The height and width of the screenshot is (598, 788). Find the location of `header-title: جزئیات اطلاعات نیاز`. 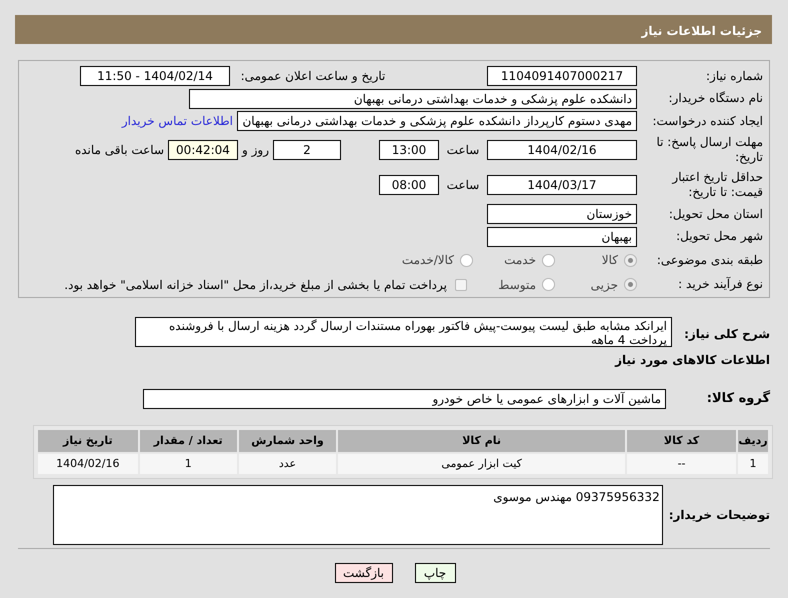

header-title: جزئیات اطلاعات نیاز is located at coordinates (701, 31).